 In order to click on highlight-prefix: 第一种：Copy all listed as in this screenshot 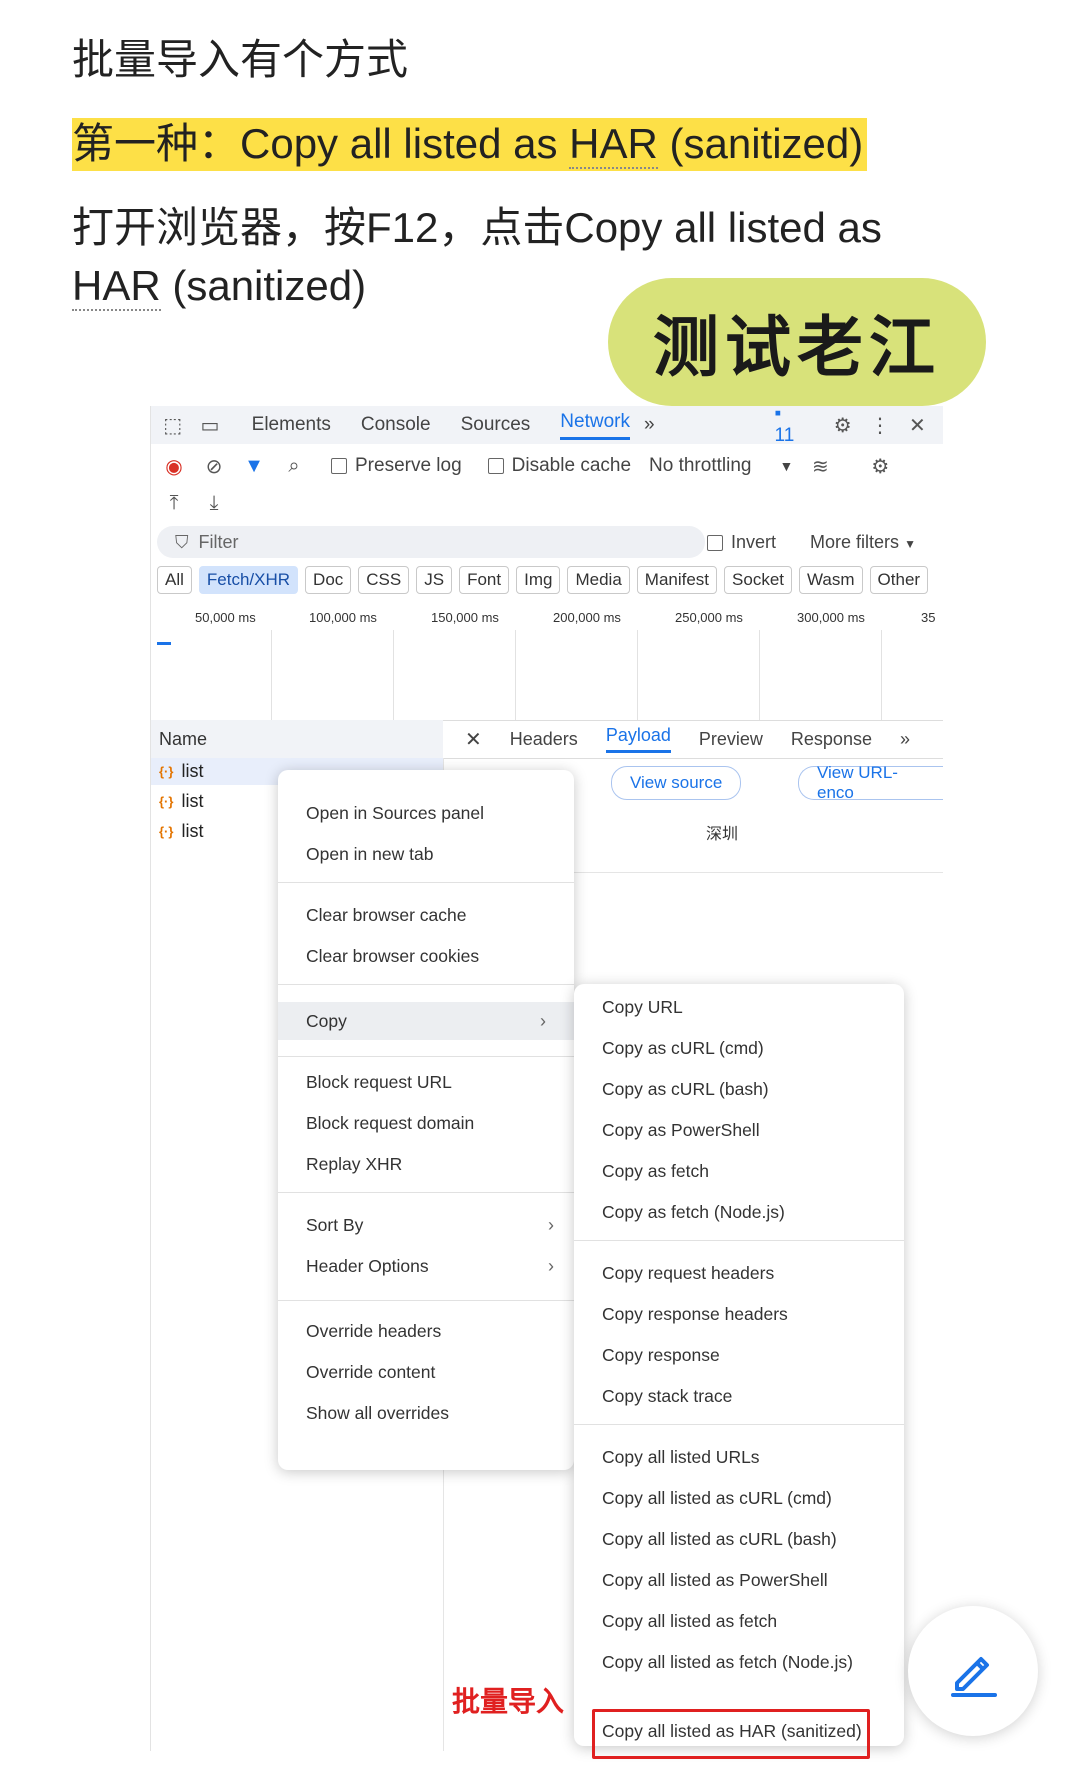, I will do `click(321, 143)`.